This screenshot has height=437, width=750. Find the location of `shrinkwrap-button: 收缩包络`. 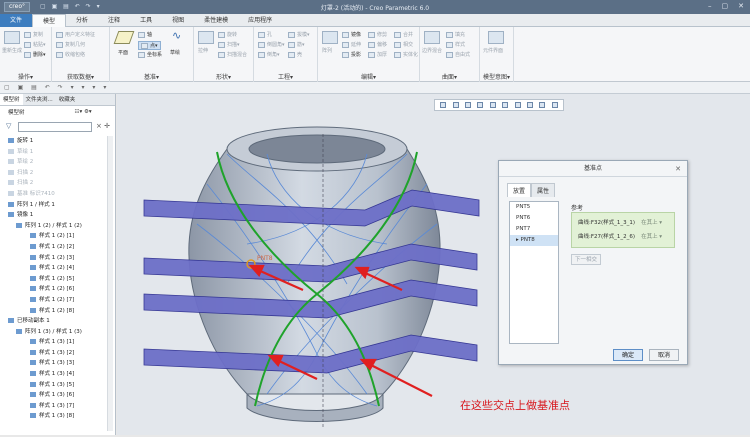

shrinkwrap-button: 收缩包络 is located at coordinates (70, 54).